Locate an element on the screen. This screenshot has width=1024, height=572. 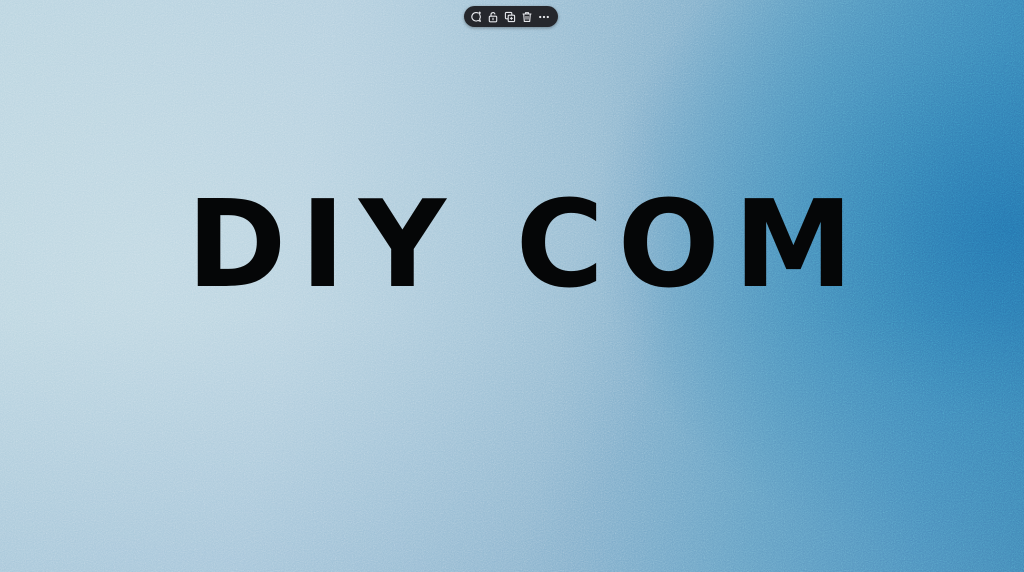
trash-icon is located at coordinates (527, 16).